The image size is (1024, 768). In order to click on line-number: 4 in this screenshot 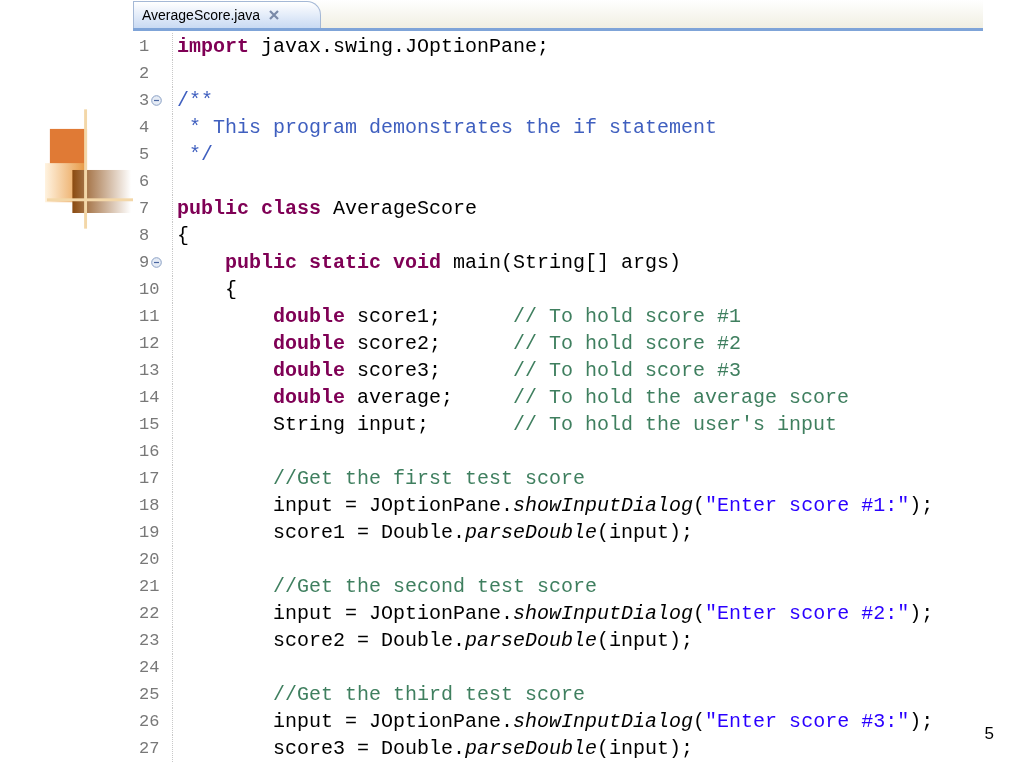, I will do `click(144, 127)`.